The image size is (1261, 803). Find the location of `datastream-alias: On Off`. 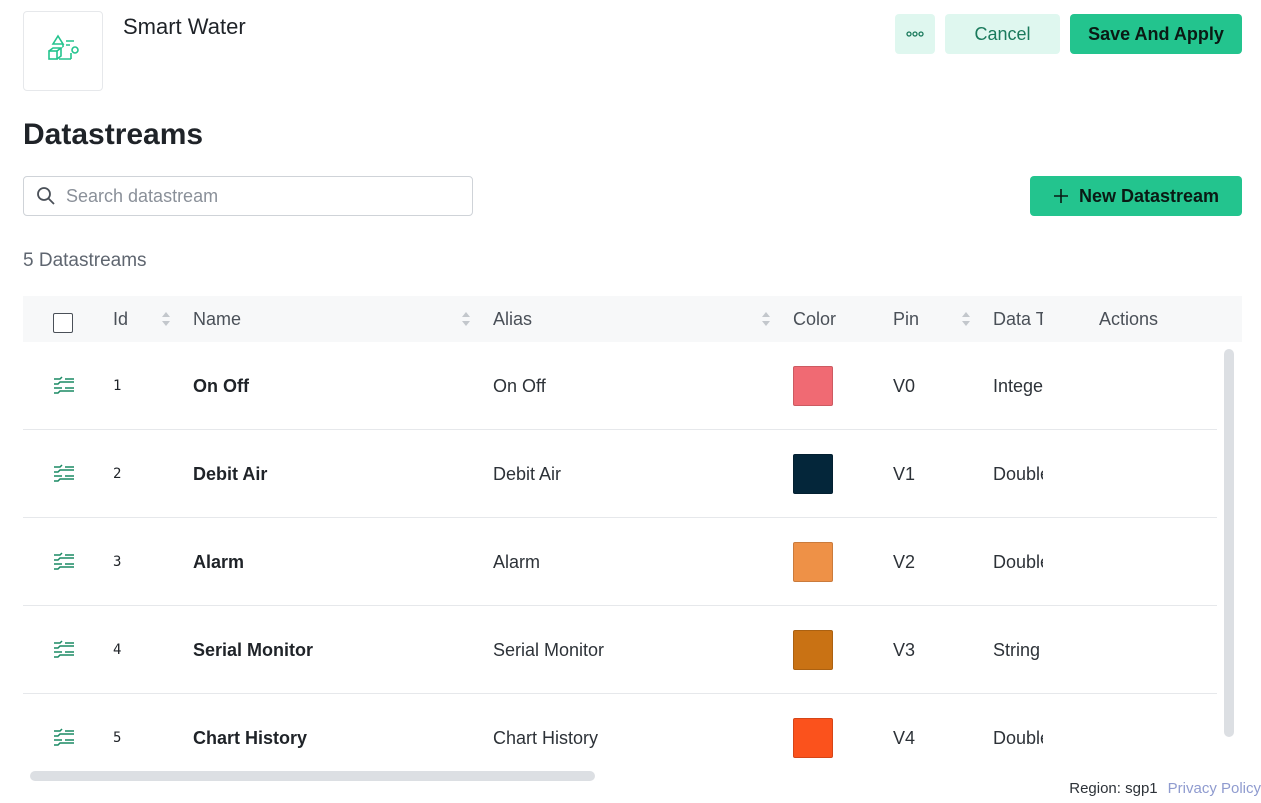

datastream-alias: On Off is located at coordinates (519, 385).